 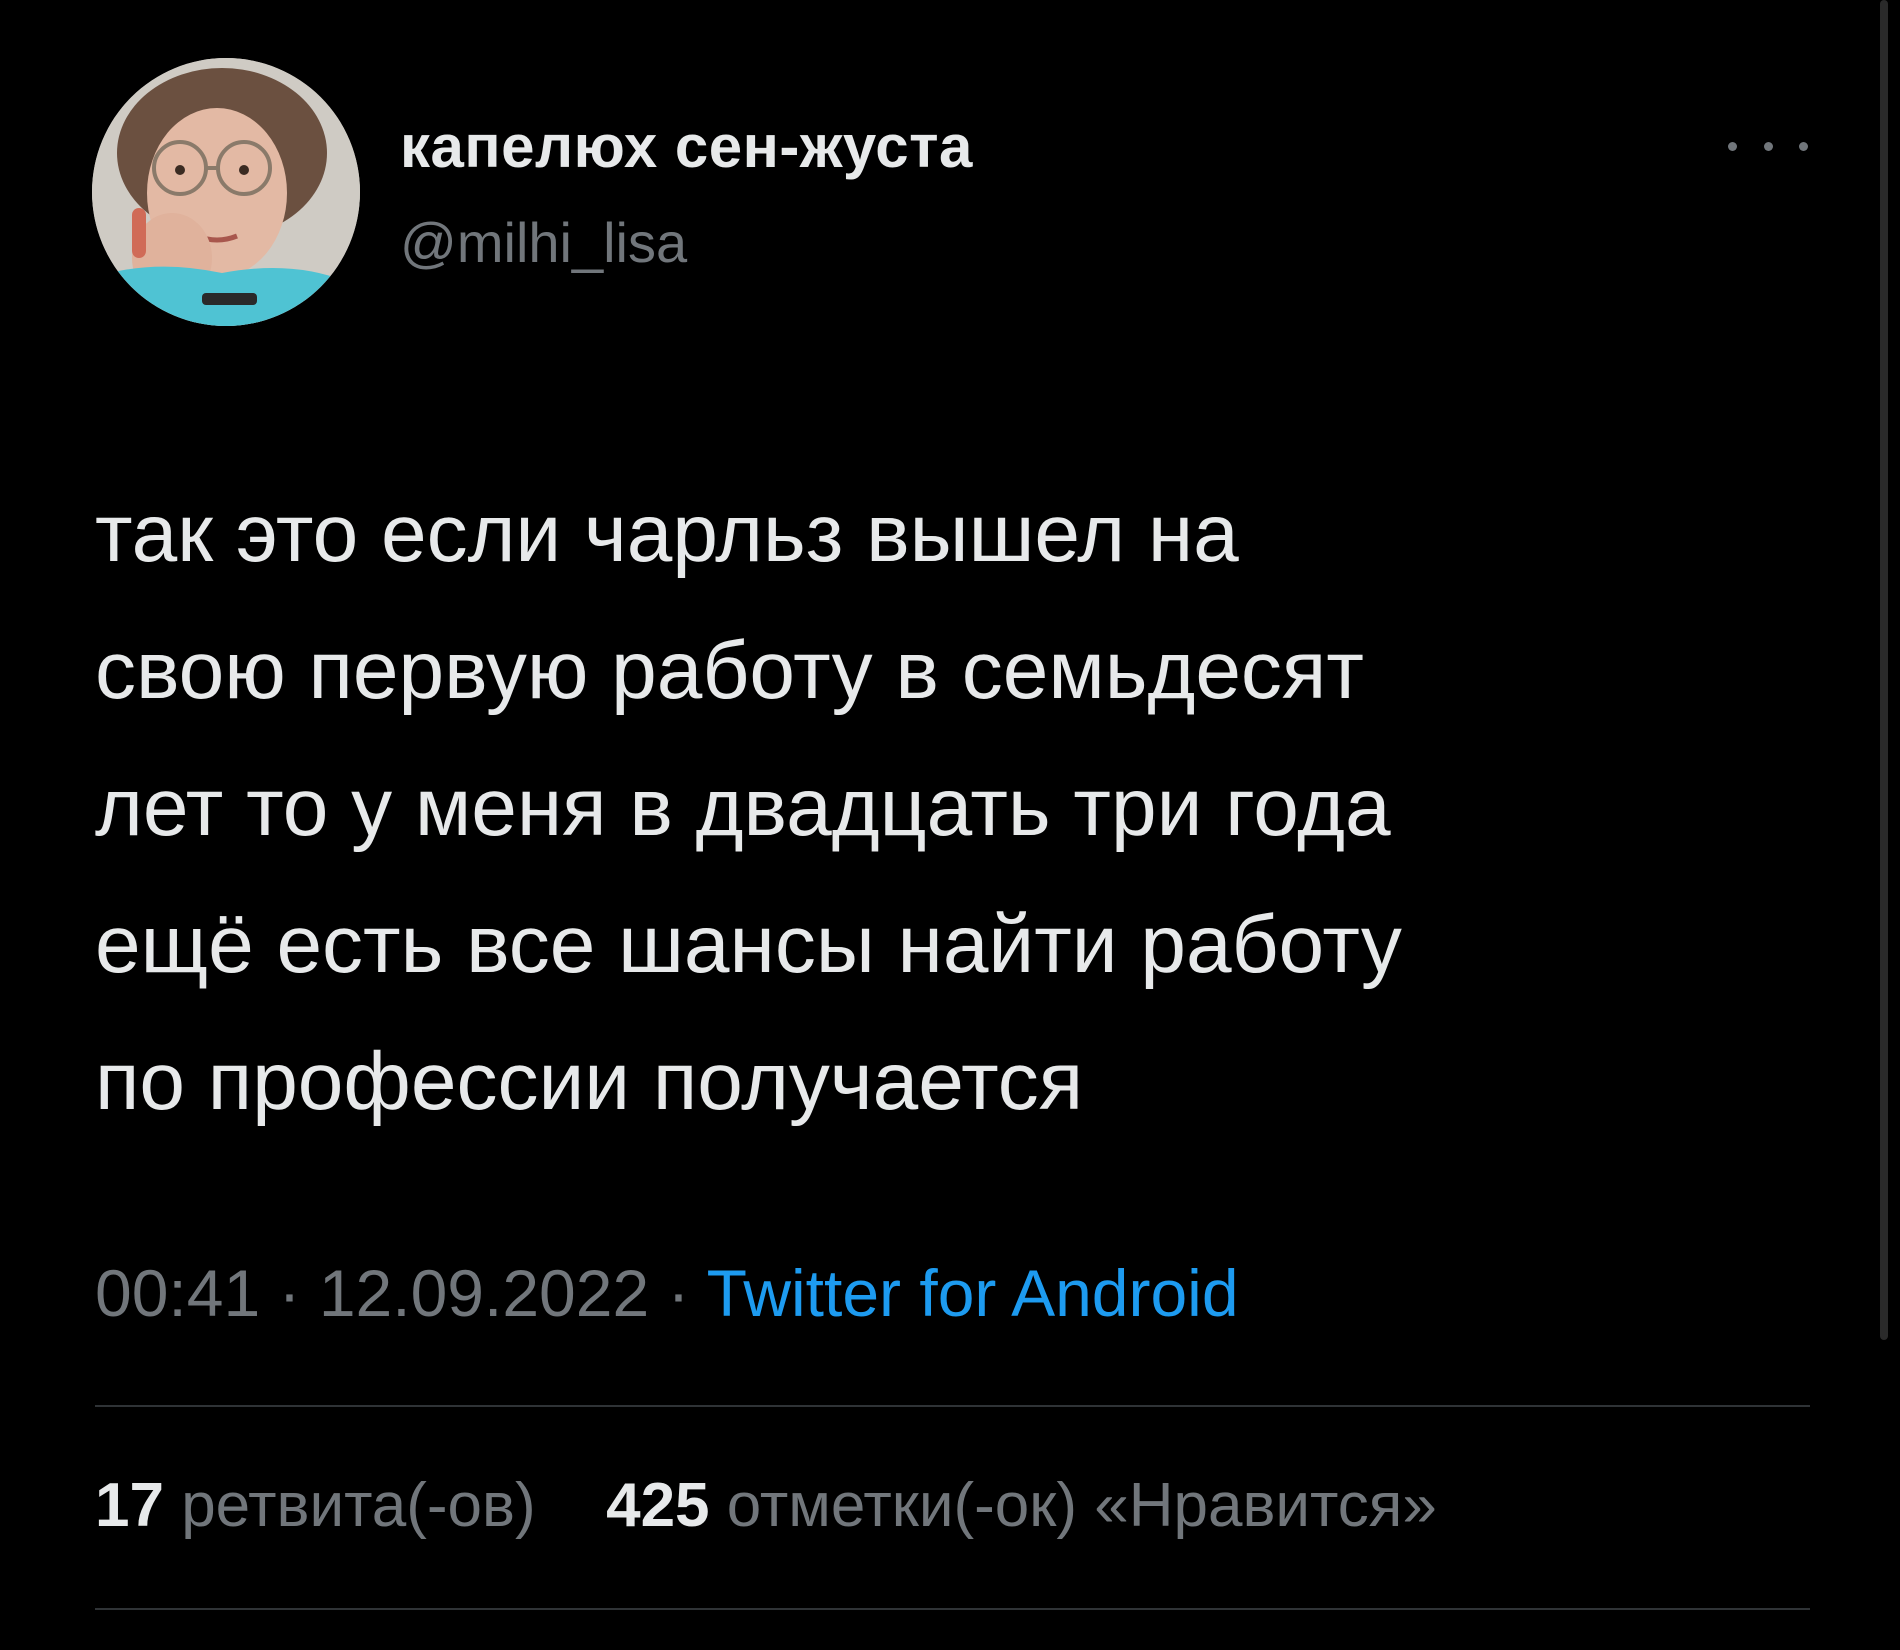 What do you see at coordinates (658, 1505) in the screenshot?
I see `likes-count: 425` at bounding box center [658, 1505].